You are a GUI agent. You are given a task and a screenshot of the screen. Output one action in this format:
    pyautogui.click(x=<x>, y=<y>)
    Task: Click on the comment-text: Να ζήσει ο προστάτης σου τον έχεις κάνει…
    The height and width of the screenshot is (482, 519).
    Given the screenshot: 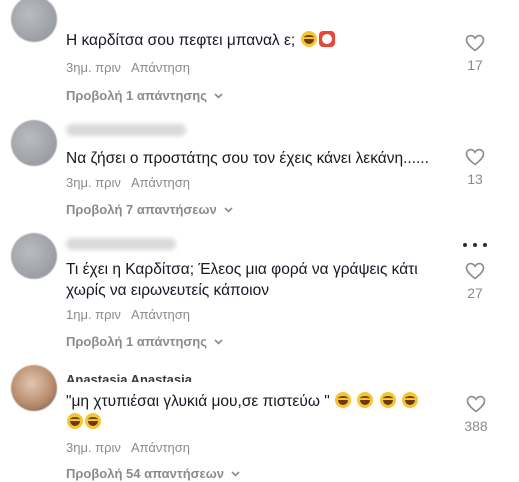 What is the action you would take?
    pyautogui.click(x=247, y=158)
    